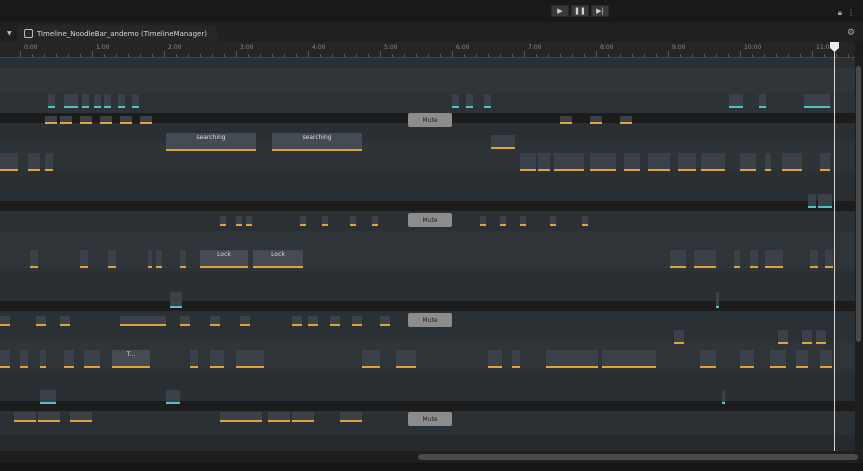  Describe the element at coordinates (858, 204) in the screenshot. I see `vertical-scroll-thumb` at that location.